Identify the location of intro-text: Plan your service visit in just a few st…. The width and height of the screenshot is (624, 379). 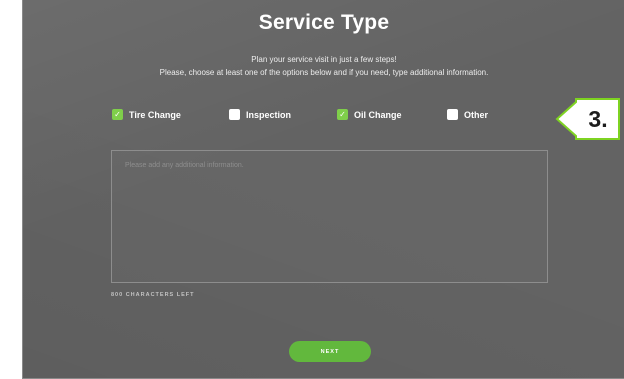
(323, 66).